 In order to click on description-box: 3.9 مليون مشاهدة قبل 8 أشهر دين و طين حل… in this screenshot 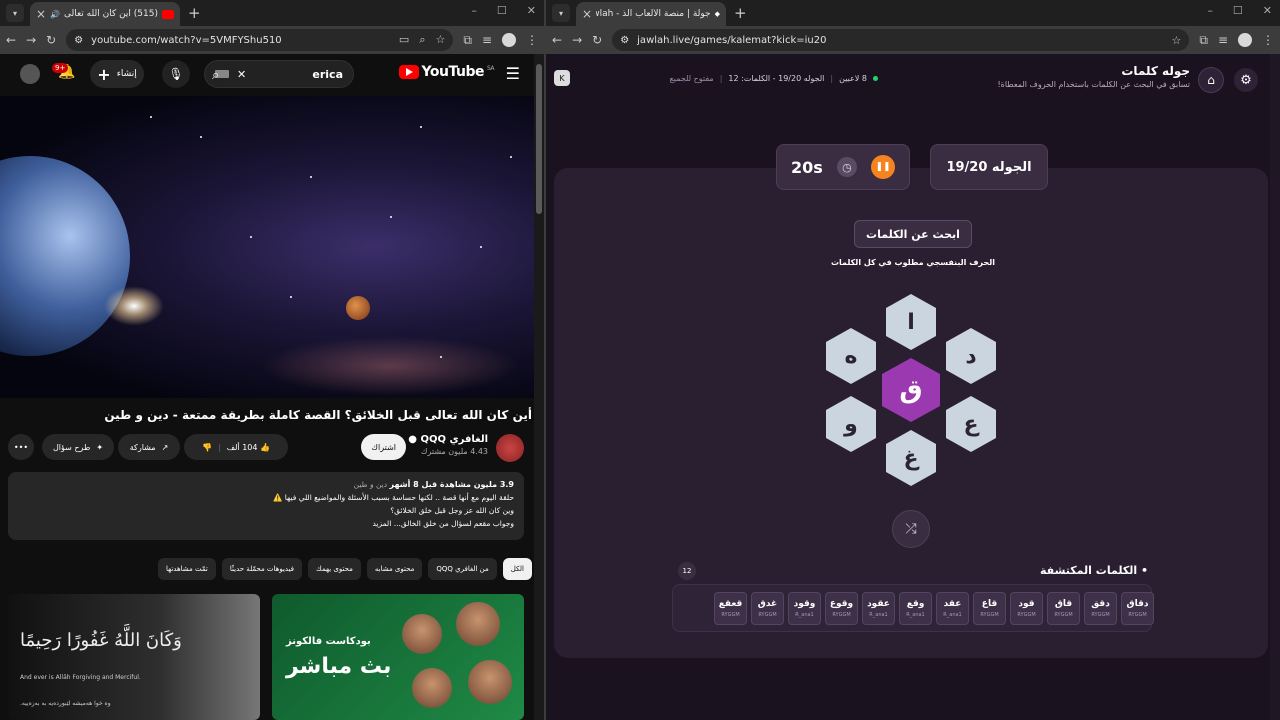, I will do `click(266, 506)`.